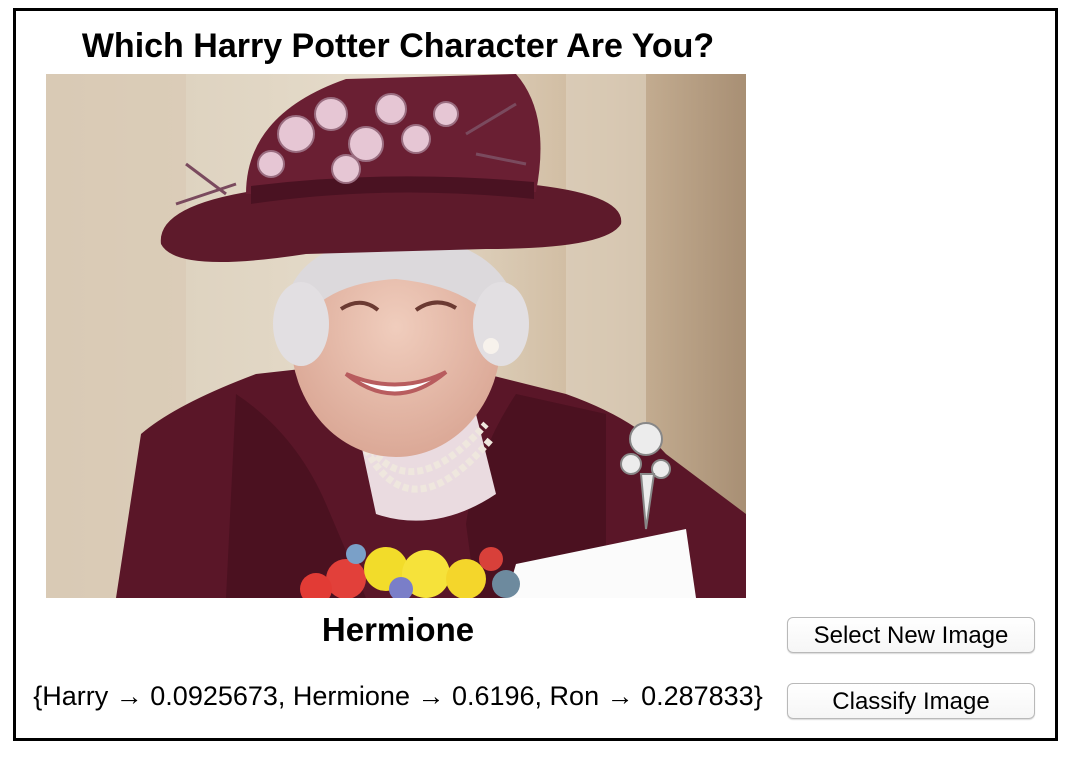  I want to click on select-new-image-button: Select New Image, so click(911, 635).